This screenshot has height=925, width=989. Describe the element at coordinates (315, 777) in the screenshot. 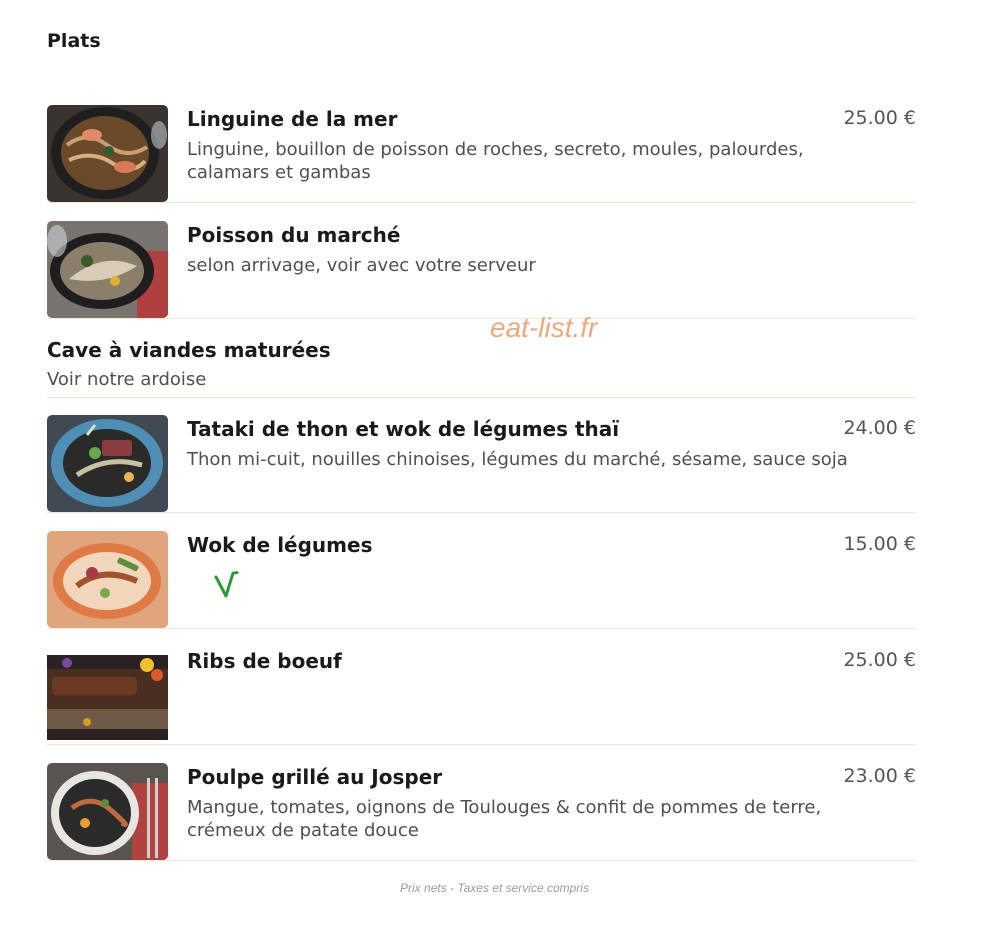

I see `item-name: Poulpe grillé au Josper` at that location.